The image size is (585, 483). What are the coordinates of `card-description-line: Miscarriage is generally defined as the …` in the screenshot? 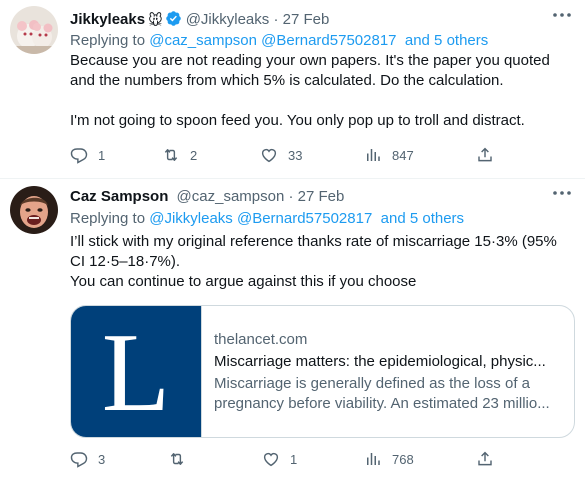 It's located at (372, 383).